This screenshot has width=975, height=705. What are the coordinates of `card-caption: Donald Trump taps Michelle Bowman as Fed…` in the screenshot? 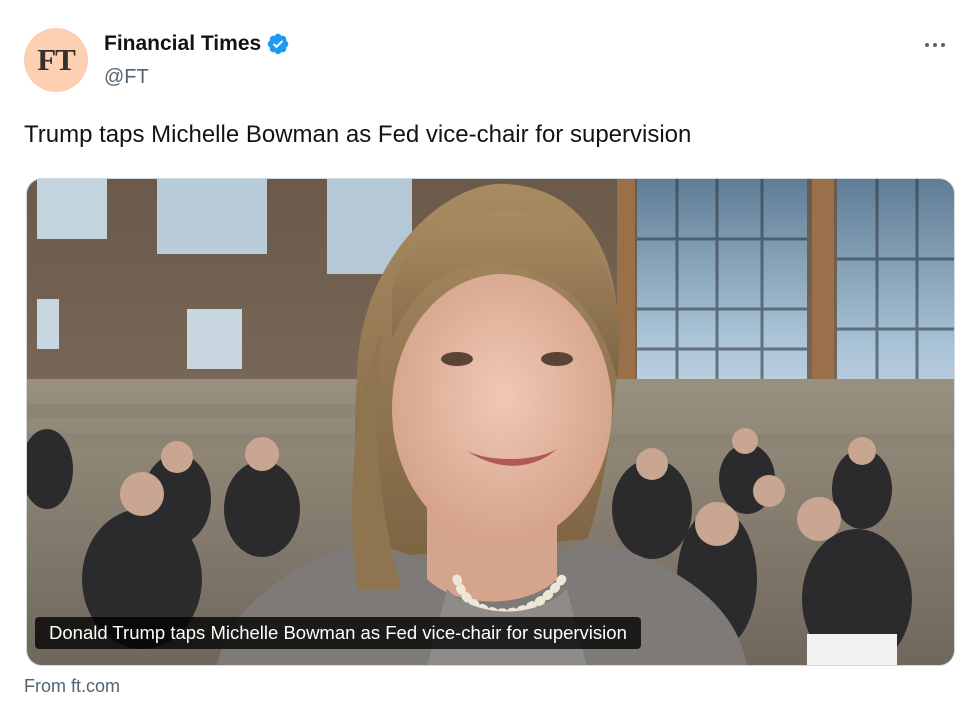 It's located at (338, 633).